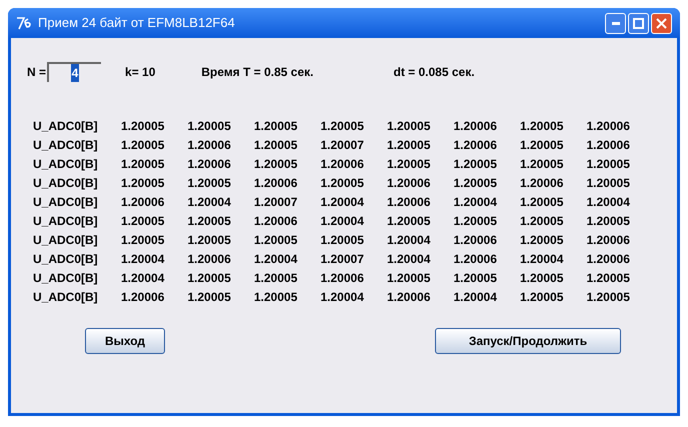 The width and height of the screenshot is (688, 427). I want to click on minimize-button, so click(615, 23).